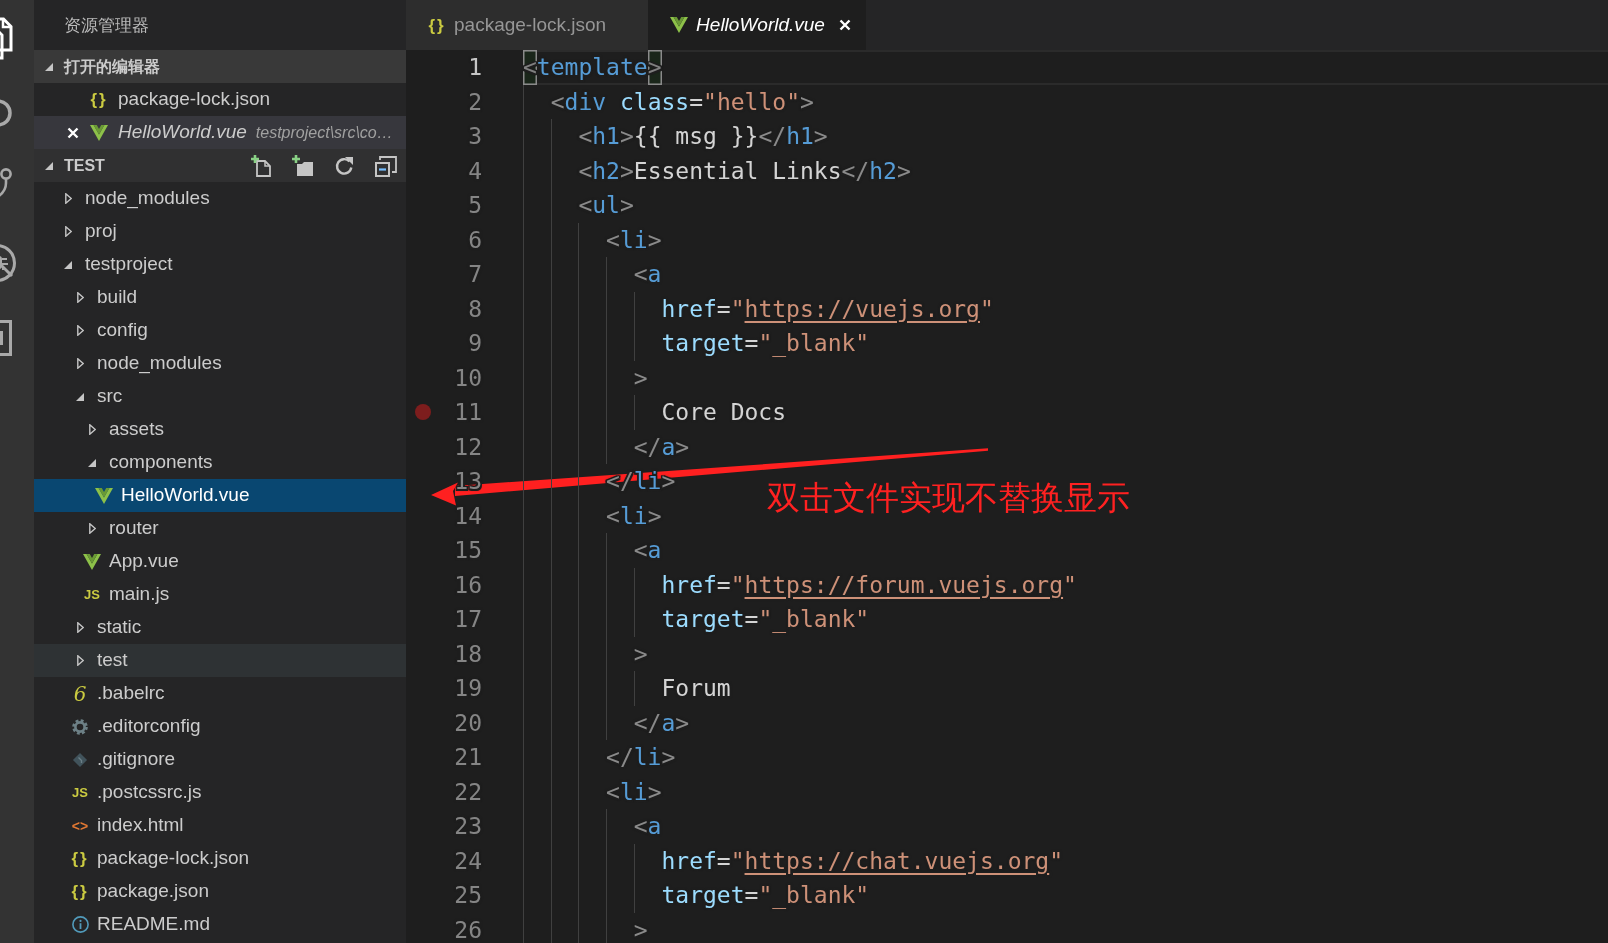 This screenshot has height=943, width=1608. I want to click on code-line: <h1>{{ msg }}</h1>, so click(703, 136).